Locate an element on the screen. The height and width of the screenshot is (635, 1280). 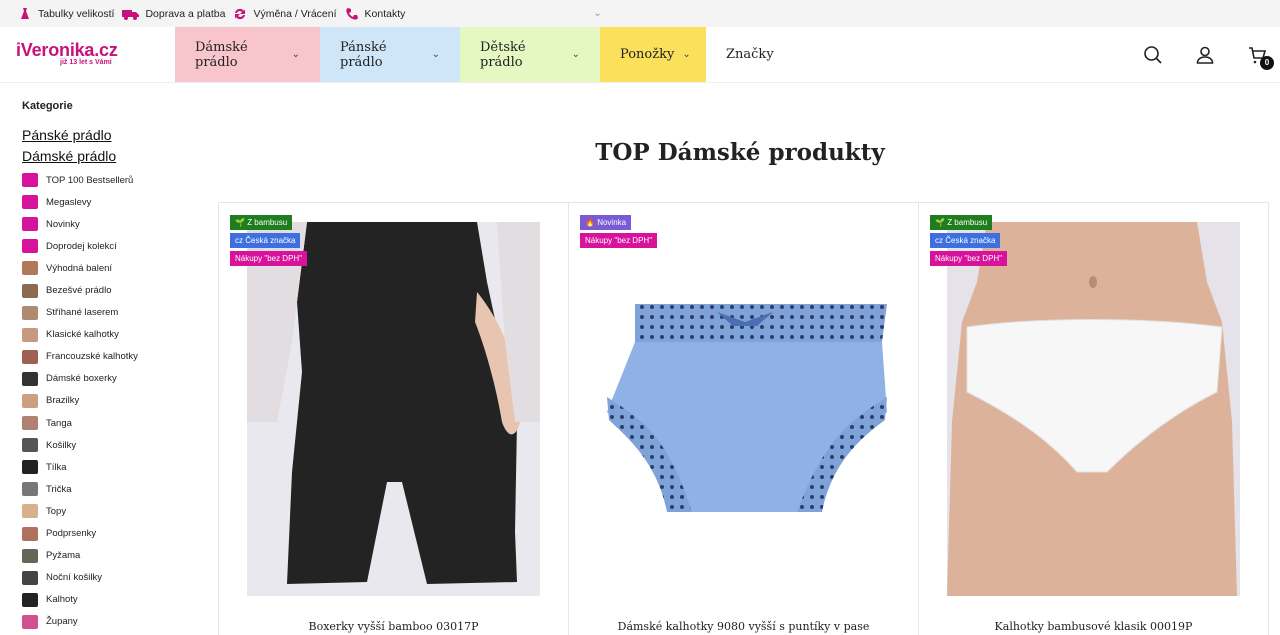
sidebar-category-item: Topy is located at coordinates (111, 511).